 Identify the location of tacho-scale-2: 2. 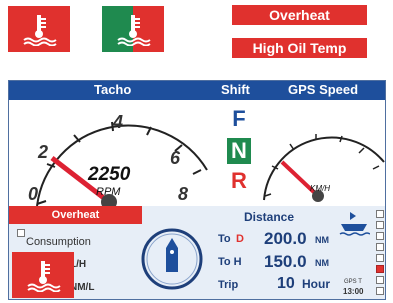
(43, 152).